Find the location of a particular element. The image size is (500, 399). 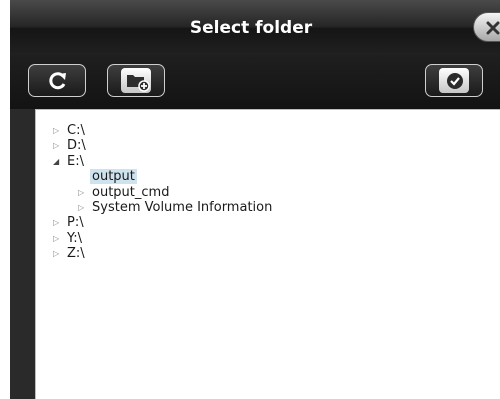

close-icon is located at coordinates (493, 28).